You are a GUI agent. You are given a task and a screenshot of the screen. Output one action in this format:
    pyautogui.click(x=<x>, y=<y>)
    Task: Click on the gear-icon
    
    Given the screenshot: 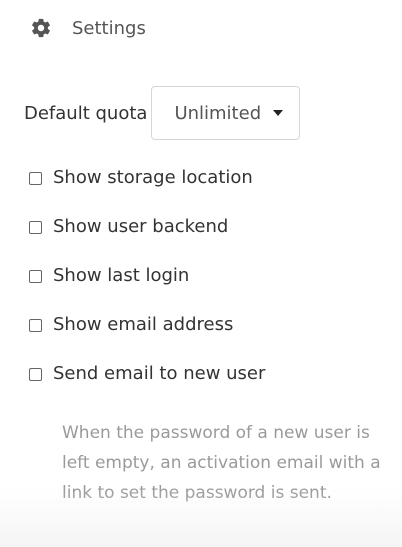 What is the action you would take?
    pyautogui.click(x=41, y=28)
    